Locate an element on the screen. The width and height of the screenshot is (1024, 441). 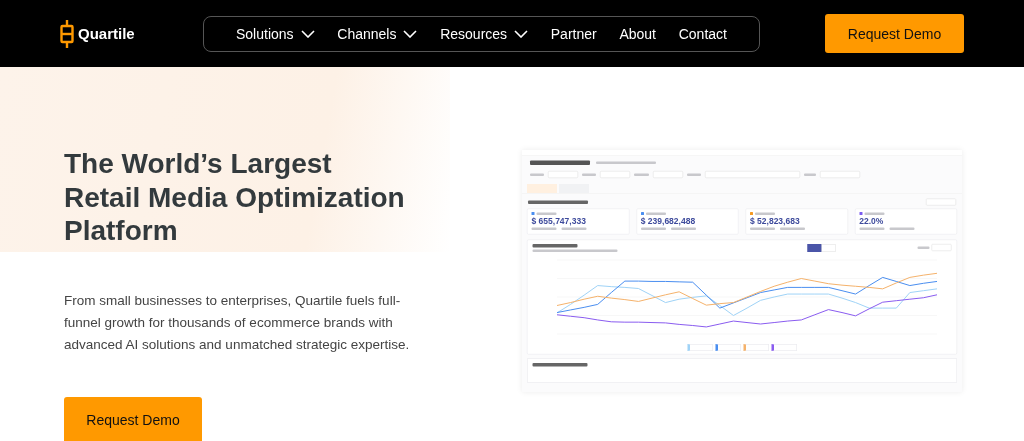
nav-link: About is located at coordinates (637, 33).